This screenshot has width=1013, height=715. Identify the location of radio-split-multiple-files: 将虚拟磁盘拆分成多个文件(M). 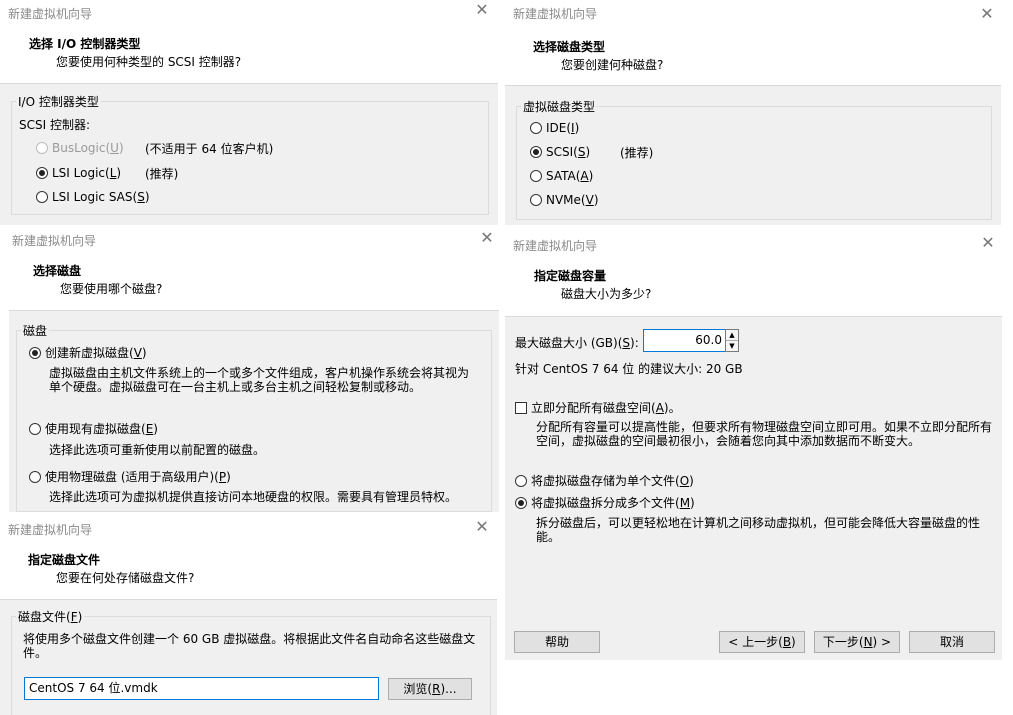
(605, 502).